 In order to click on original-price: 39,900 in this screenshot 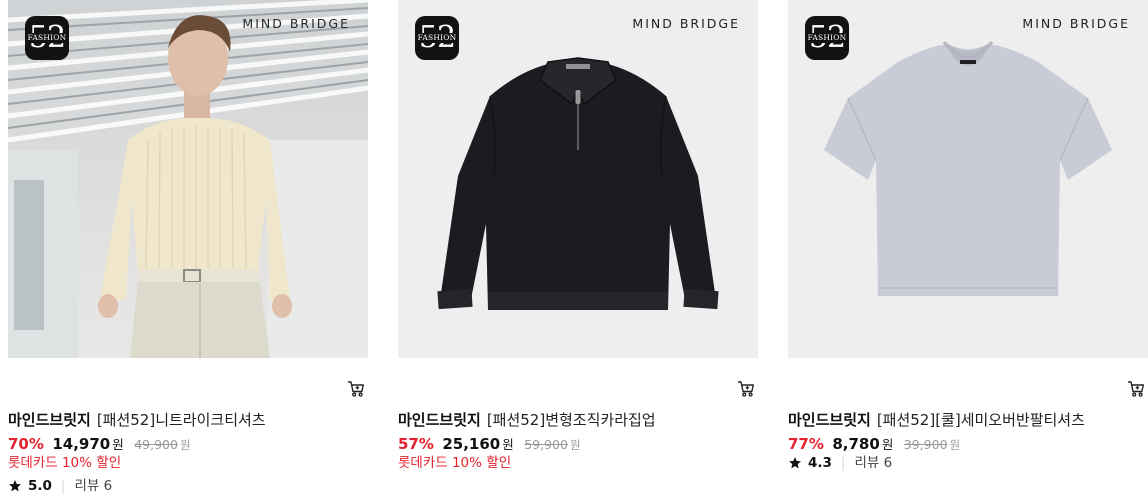, I will do `click(925, 444)`.